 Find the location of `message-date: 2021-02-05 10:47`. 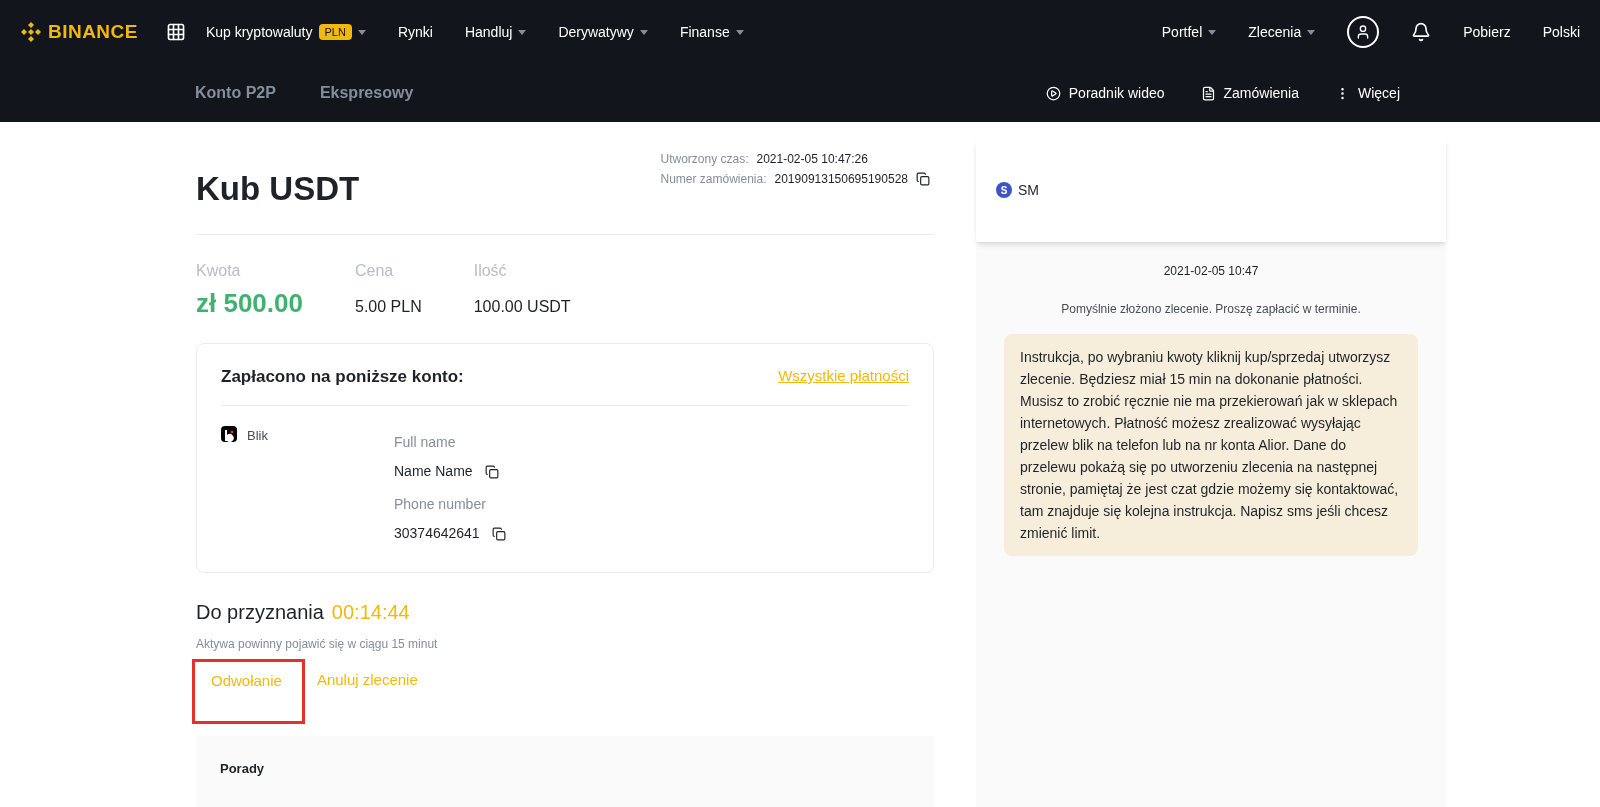

message-date: 2021-02-05 10:47 is located at coordinates (1211, 271).